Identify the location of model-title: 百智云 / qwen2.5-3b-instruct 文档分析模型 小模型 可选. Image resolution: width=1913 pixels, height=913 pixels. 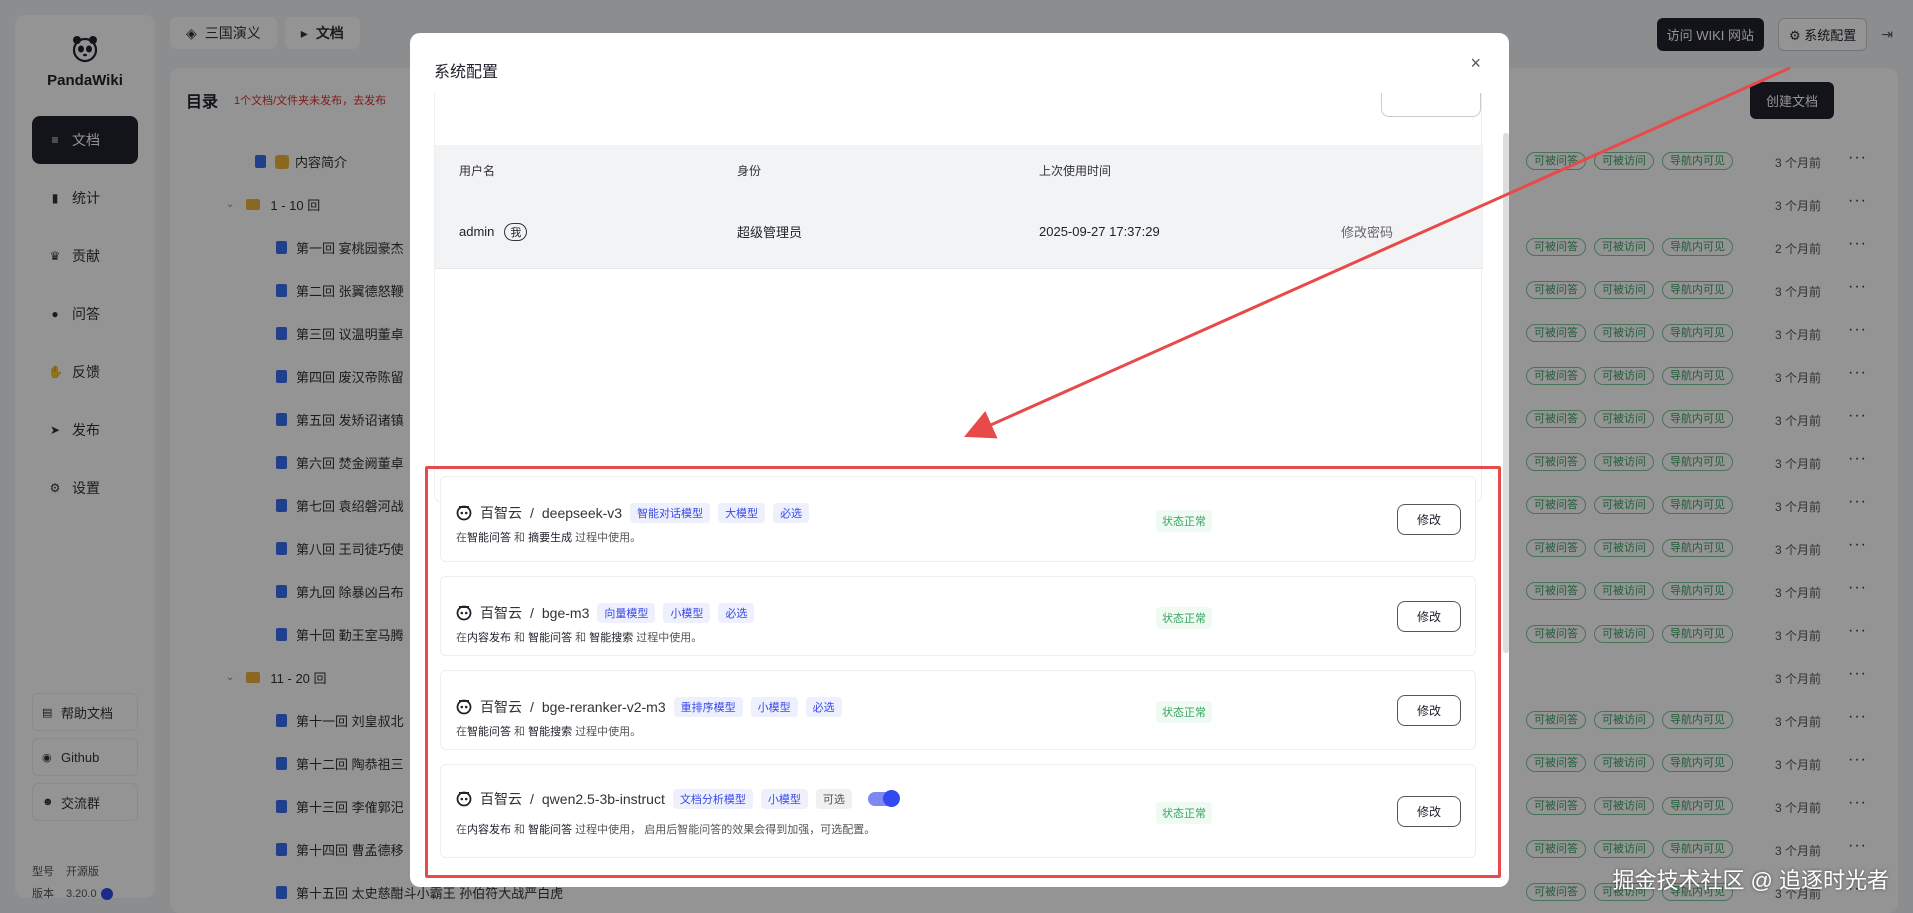
(678, 799).